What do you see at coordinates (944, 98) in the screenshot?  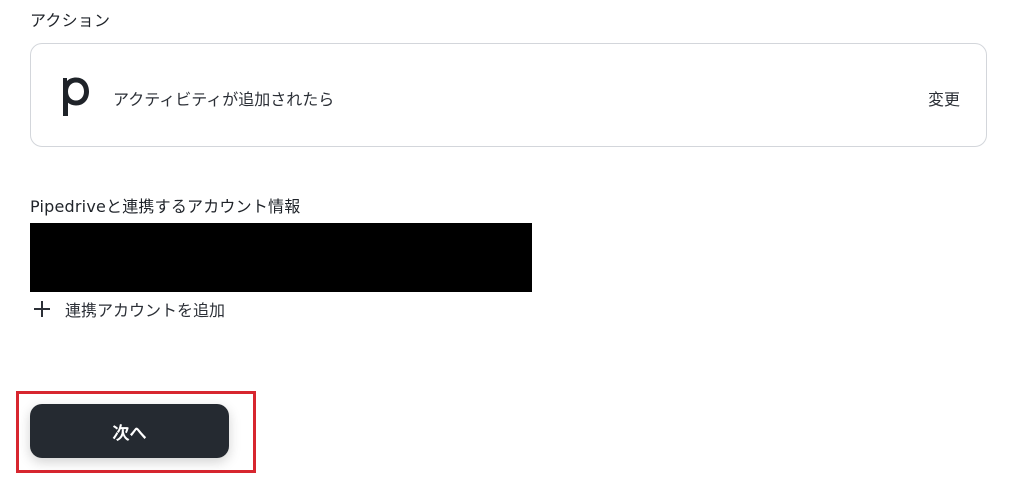 I see `change-button: 変更` at bounding box center [944, 98].